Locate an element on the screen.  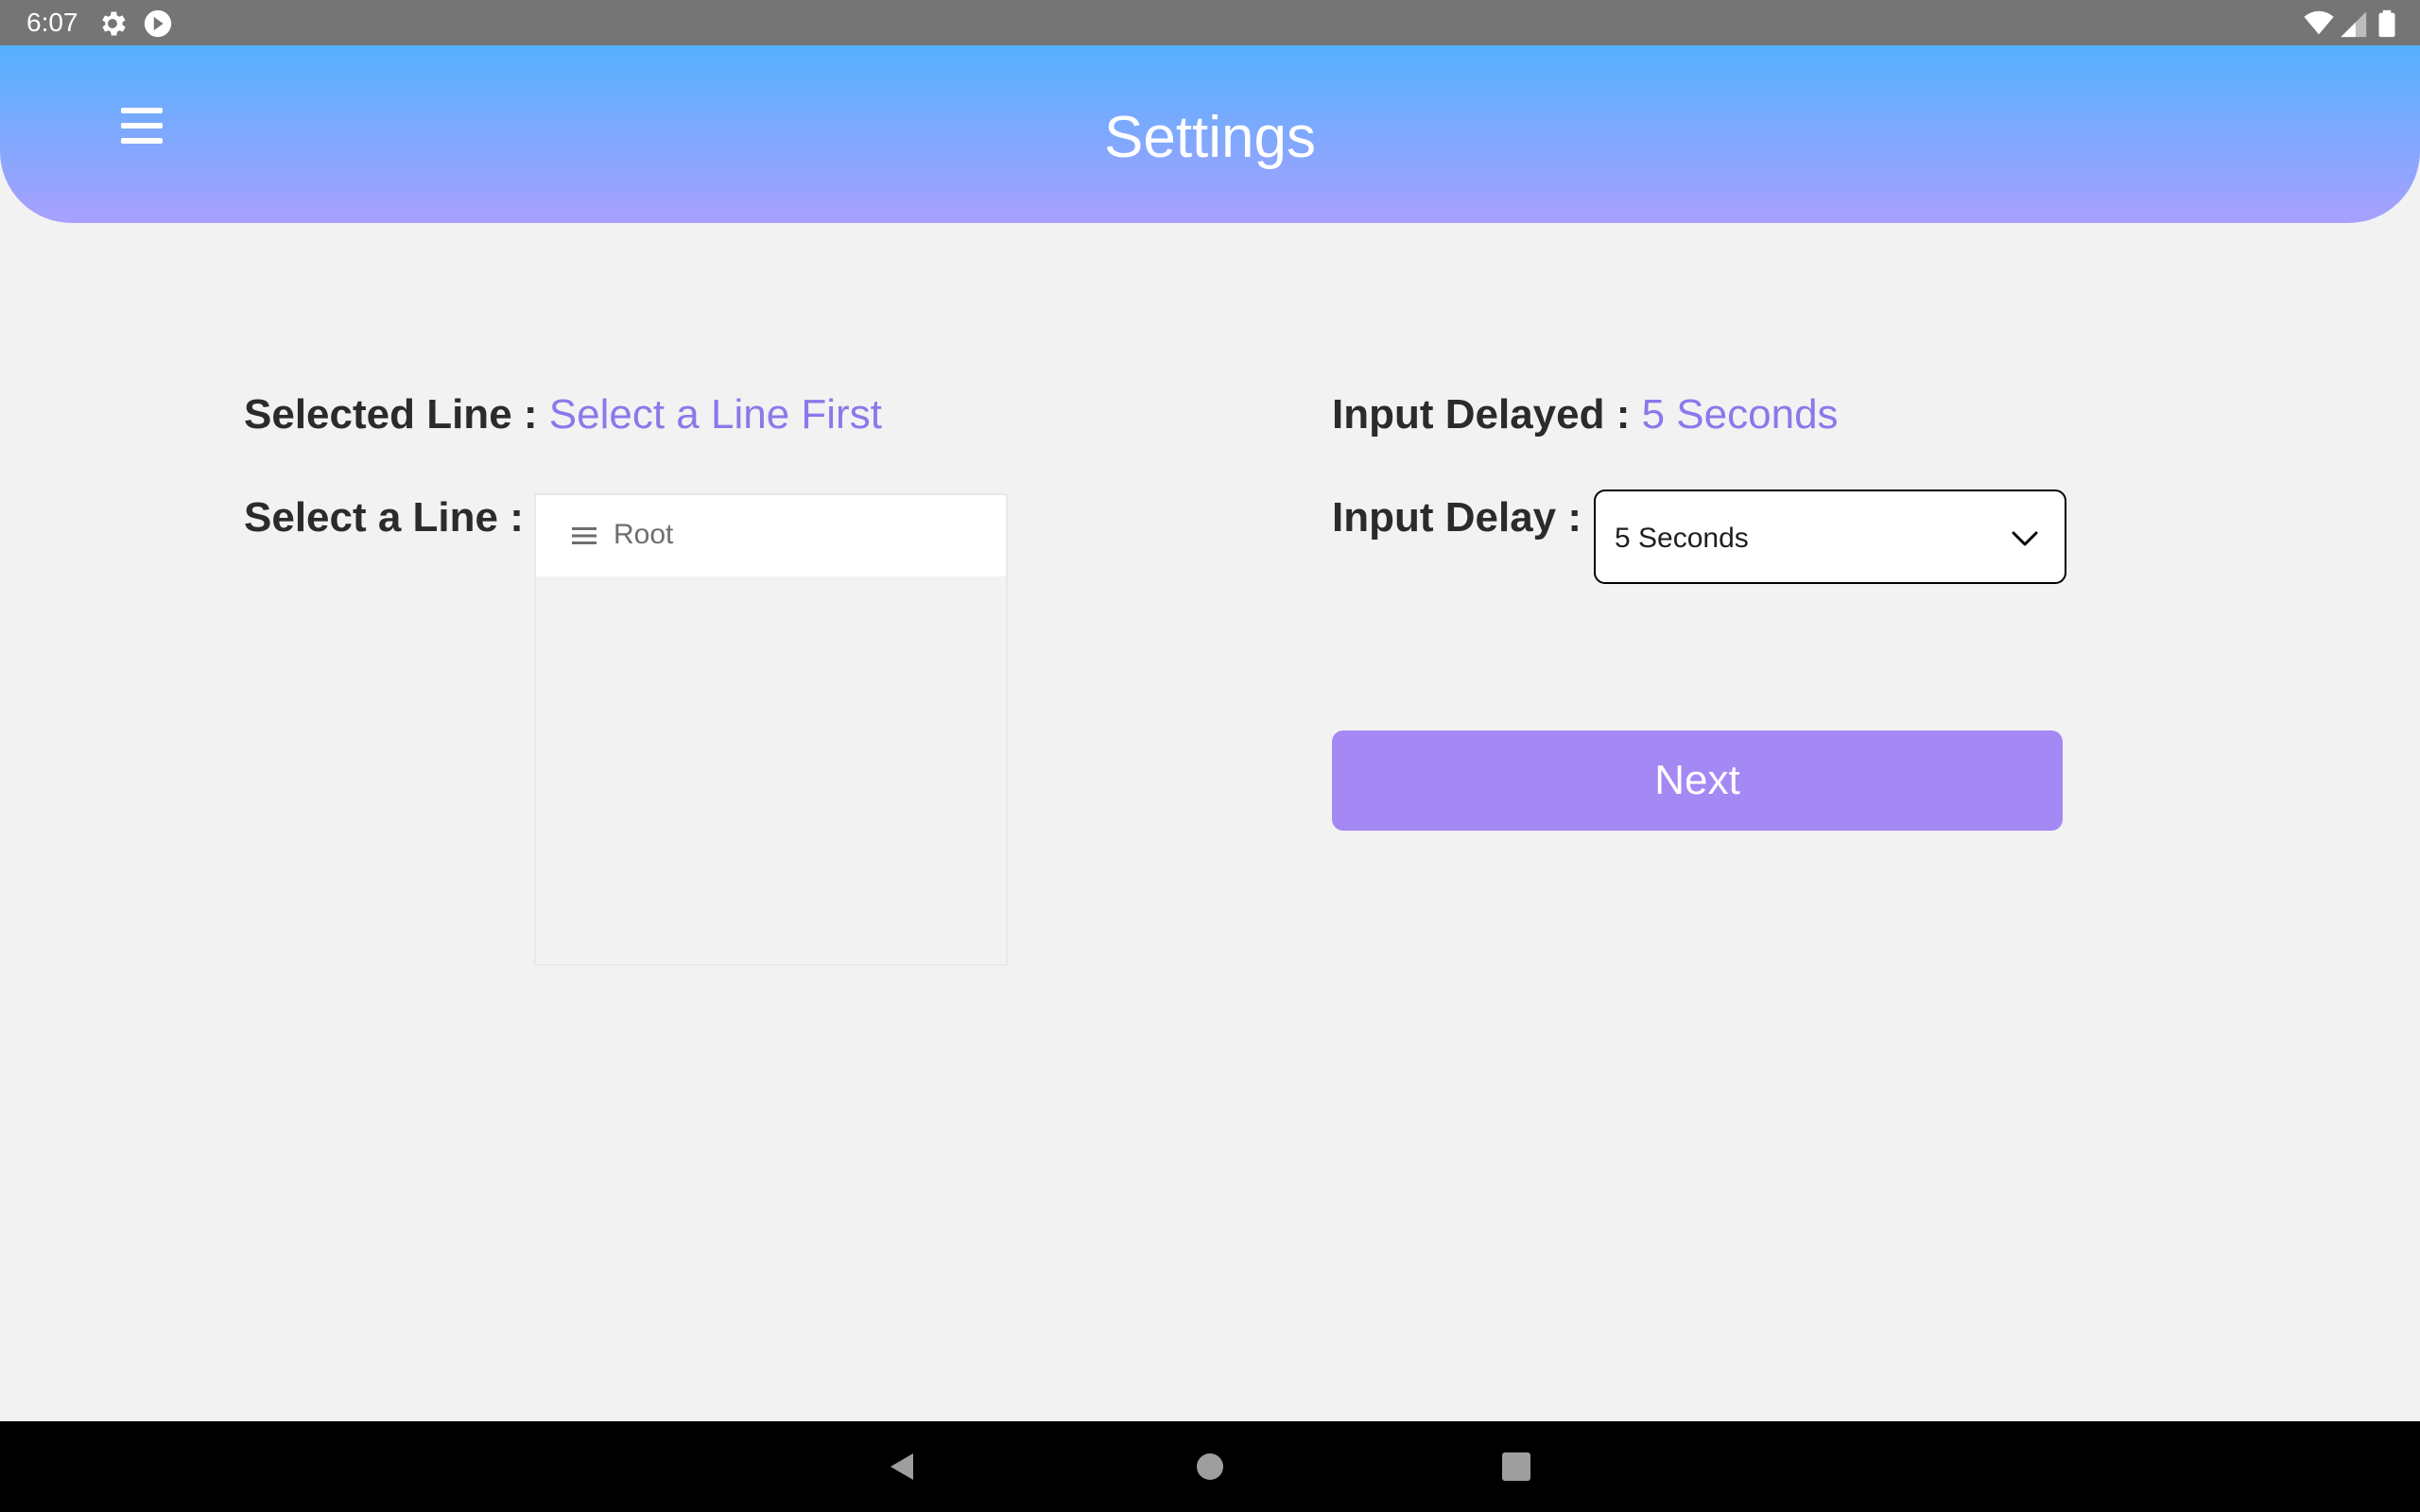
select-line-label: Select a Line : is located at coordinates (384, 517).